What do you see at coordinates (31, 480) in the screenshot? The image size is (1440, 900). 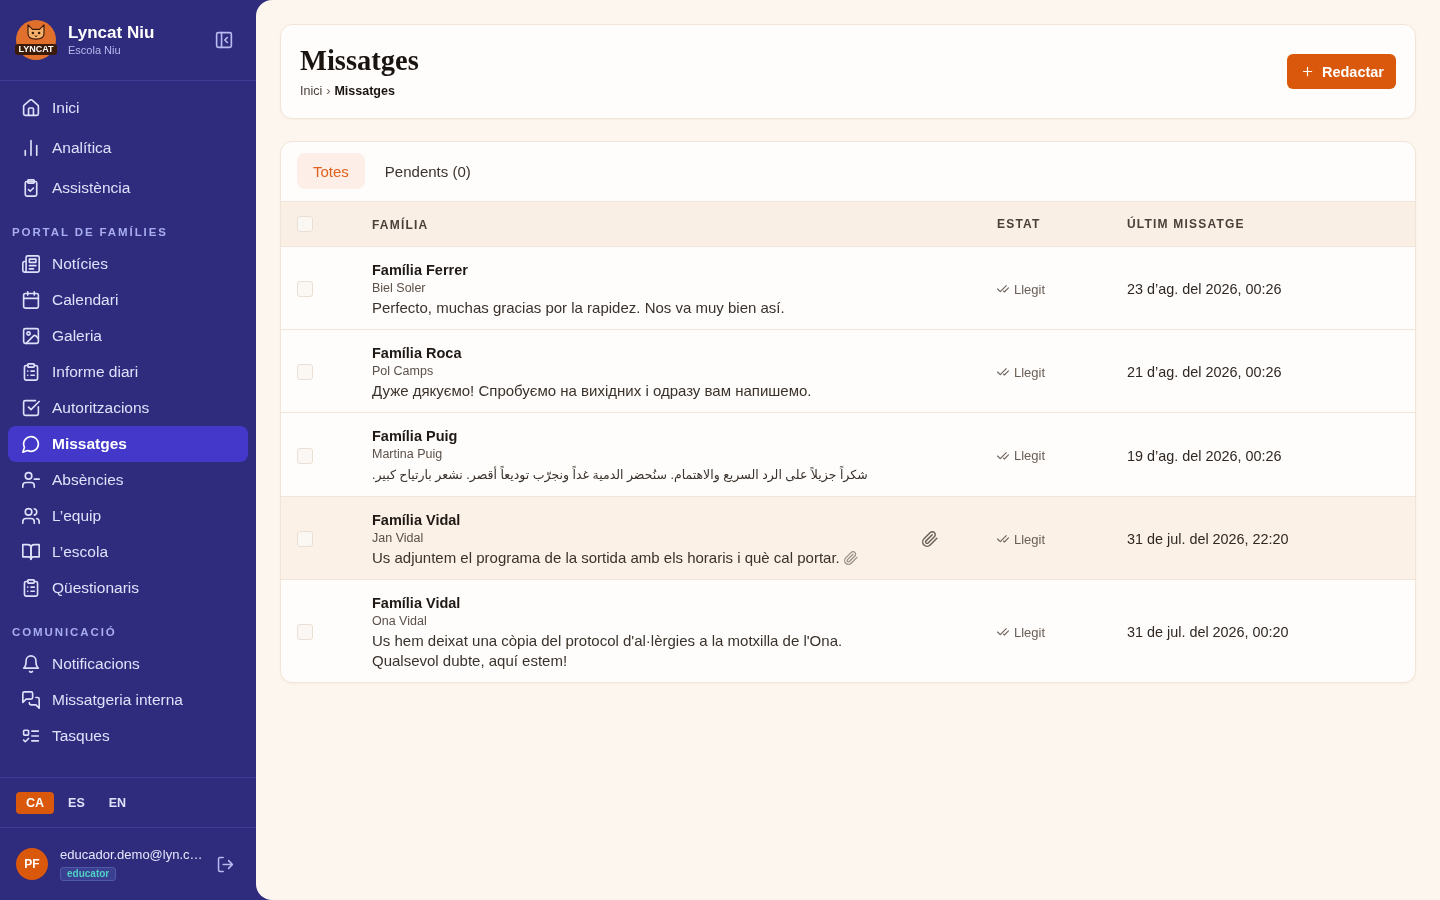 I see `user-minus-icon` at bounding box center [31, 480].